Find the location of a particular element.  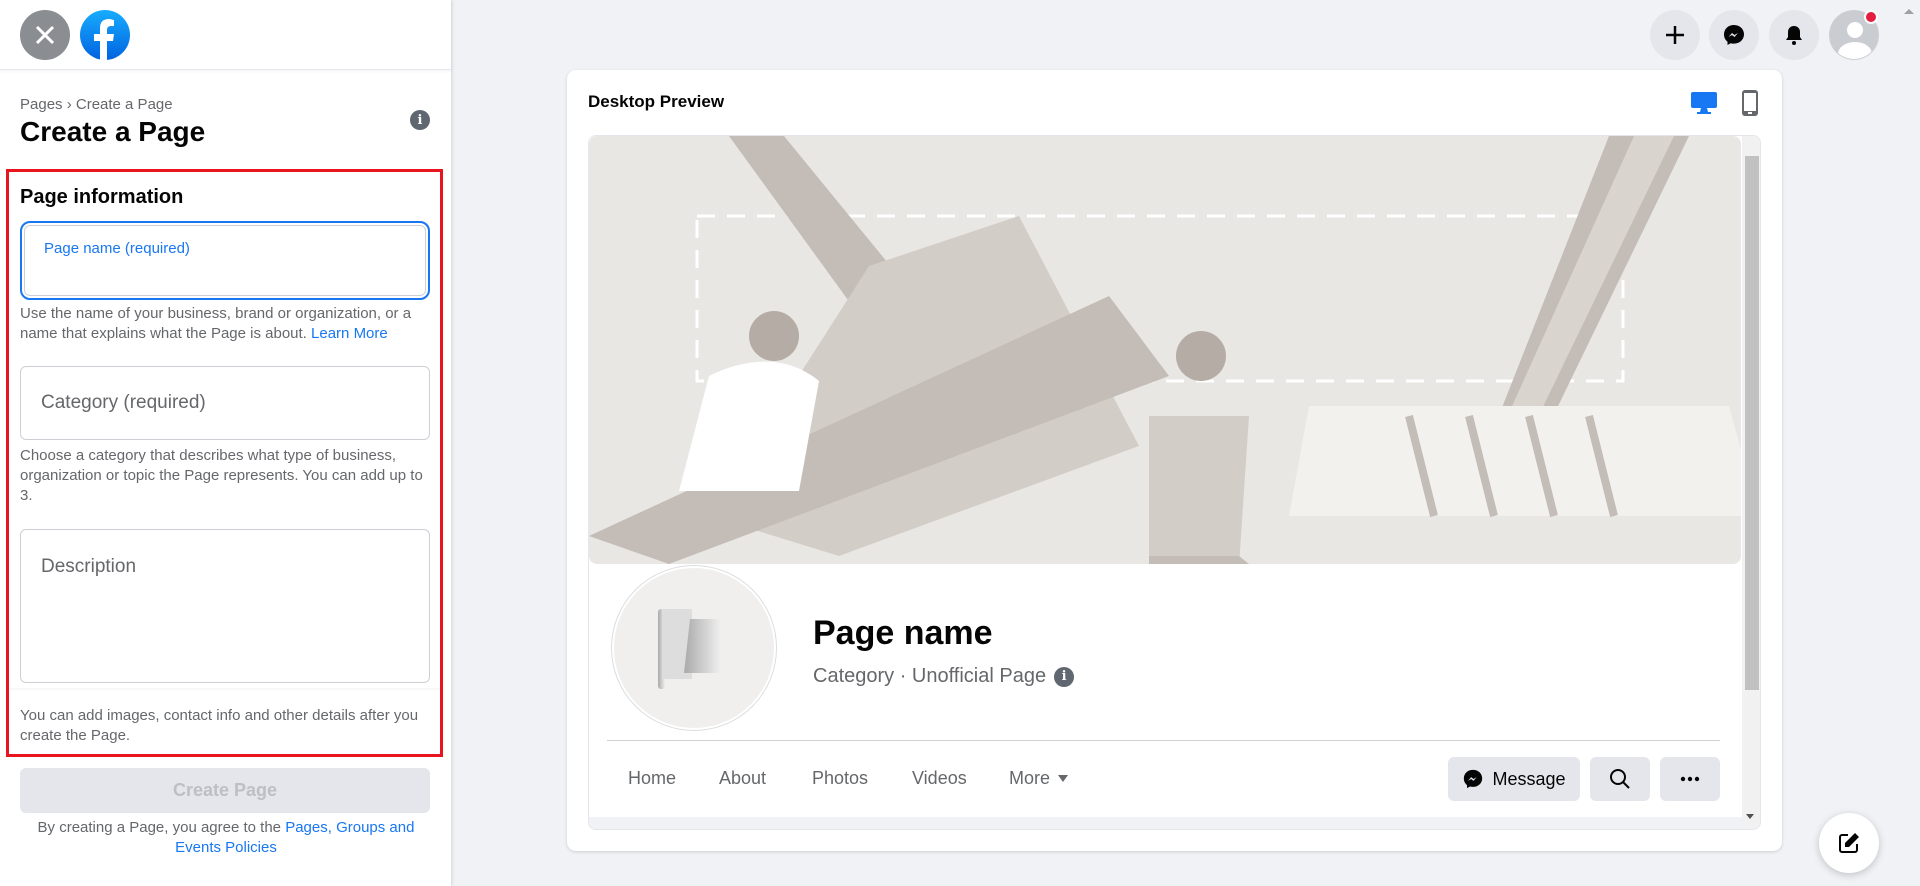

bell-icon is located at coordinates (1794, 35).